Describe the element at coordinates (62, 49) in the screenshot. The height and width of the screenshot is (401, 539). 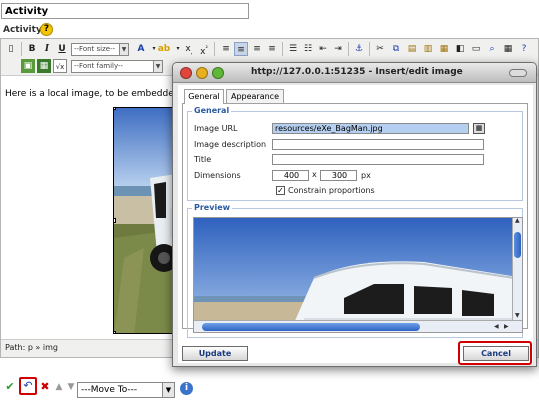
I see `underline-button: U` at that location.